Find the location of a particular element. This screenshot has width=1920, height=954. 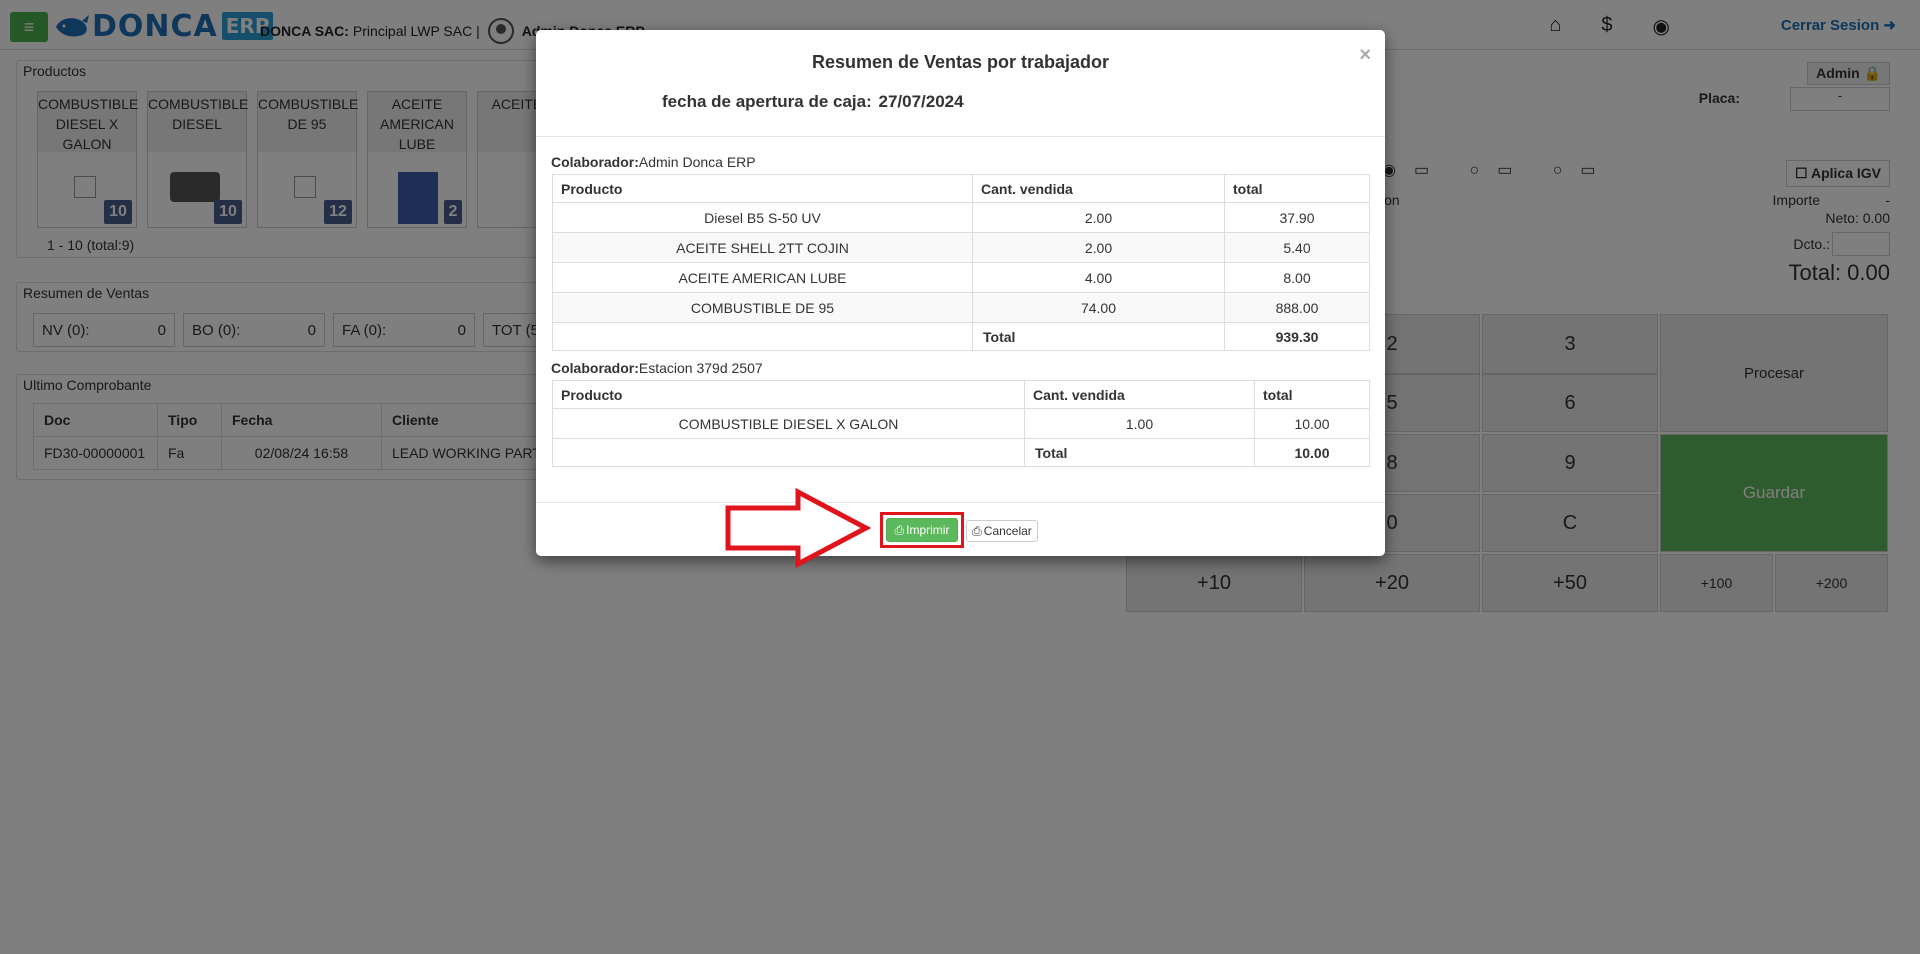

table-cell: Diesel B5 S-50 UV is located at coordinates (762, 217).